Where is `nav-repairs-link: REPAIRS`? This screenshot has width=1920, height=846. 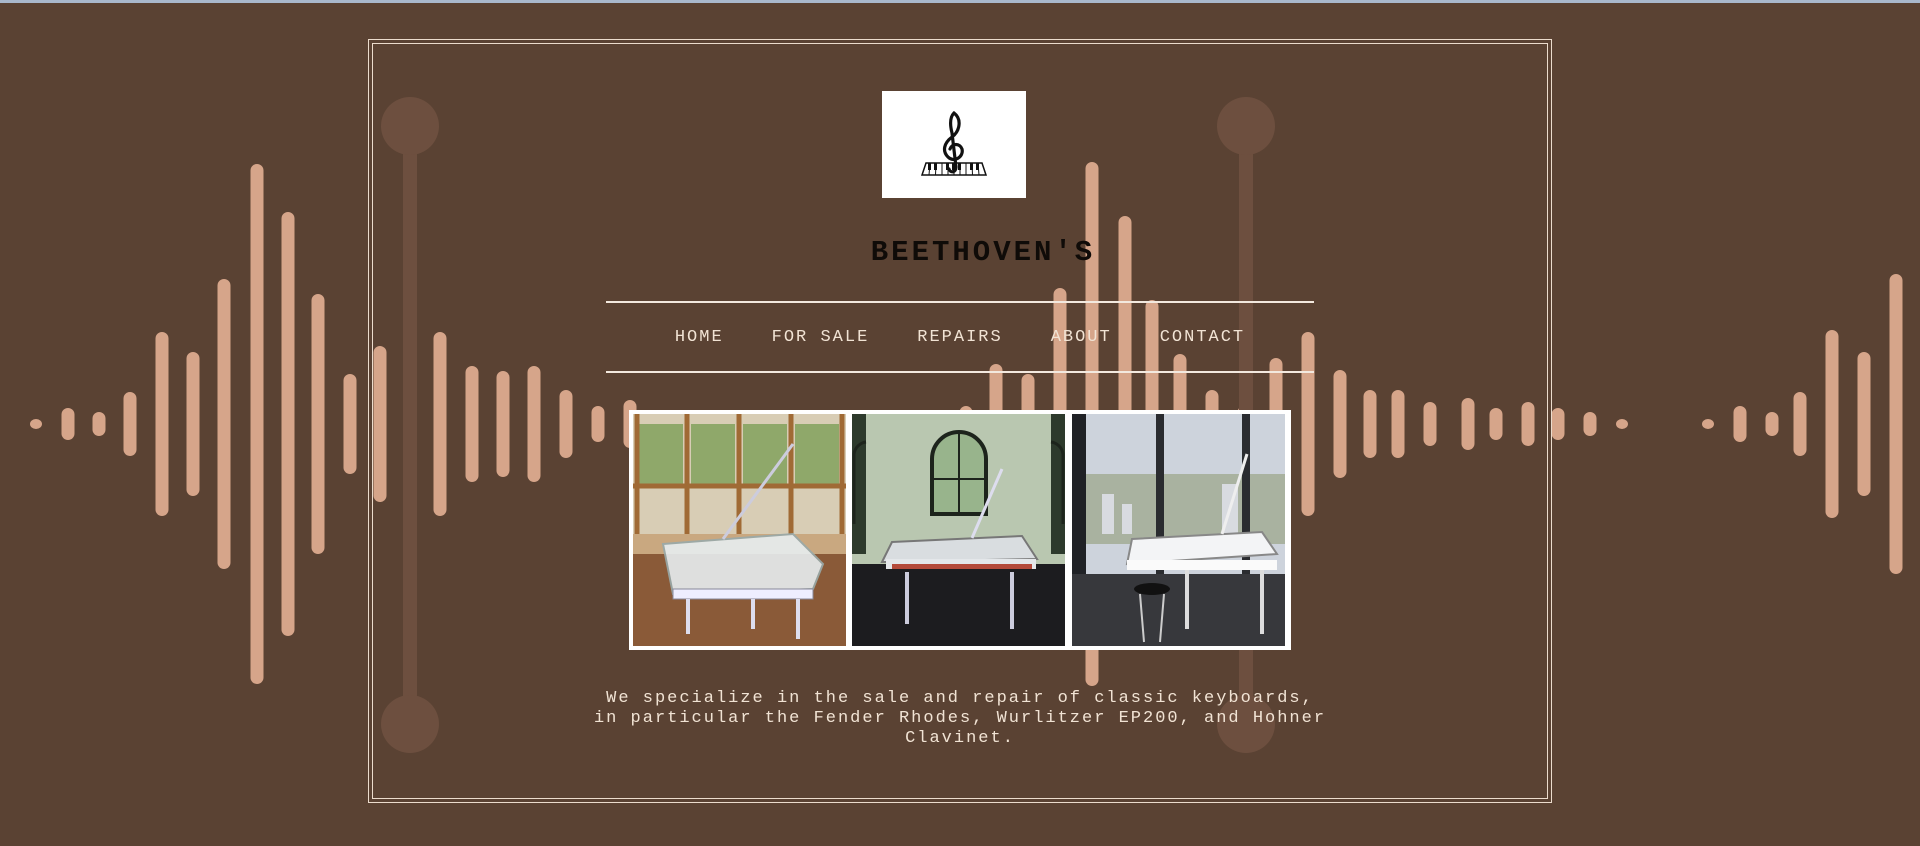
nav-repairs-link: REPAIRS is located at coordinates (959, 337).